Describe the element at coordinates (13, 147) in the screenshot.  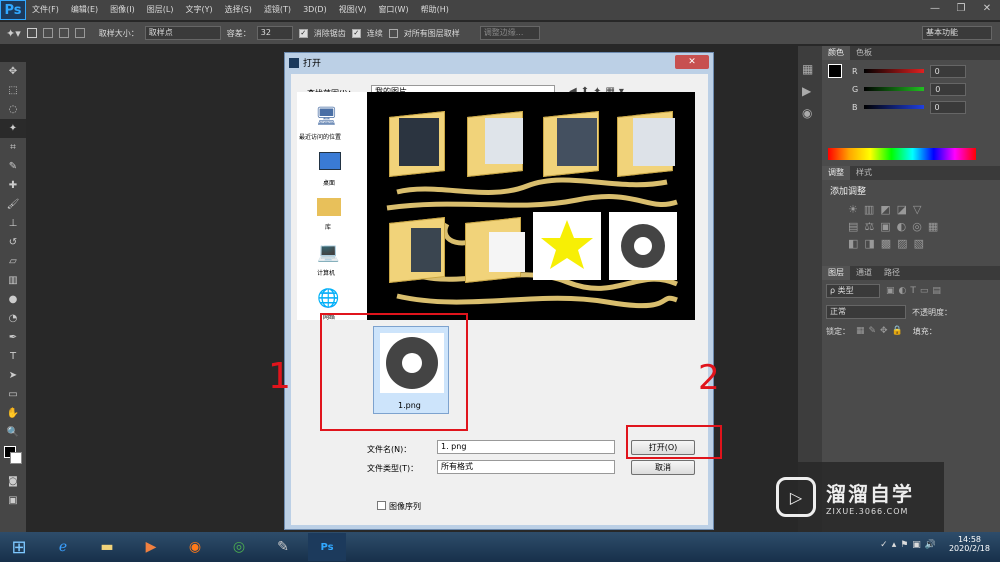
I see `crop-tool-icon: ⌗` at that location.